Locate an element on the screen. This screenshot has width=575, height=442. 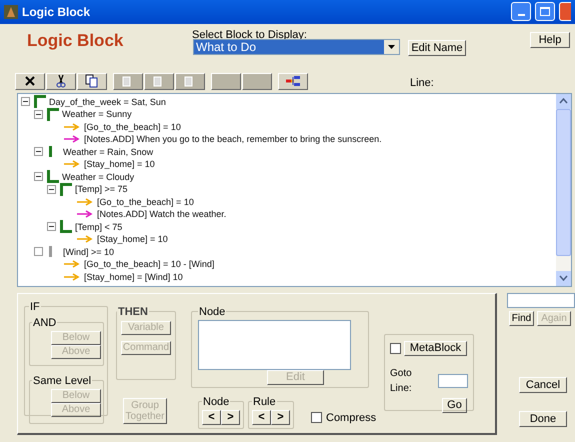
copy-icon is located at coordinates (92, 81).